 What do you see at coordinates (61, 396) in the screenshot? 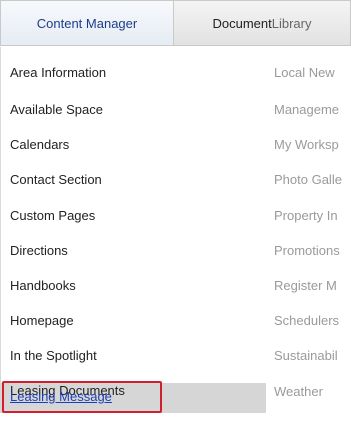
I see `menu-item-leasing-message: Leasing Message` at bounding box center [61, 396].